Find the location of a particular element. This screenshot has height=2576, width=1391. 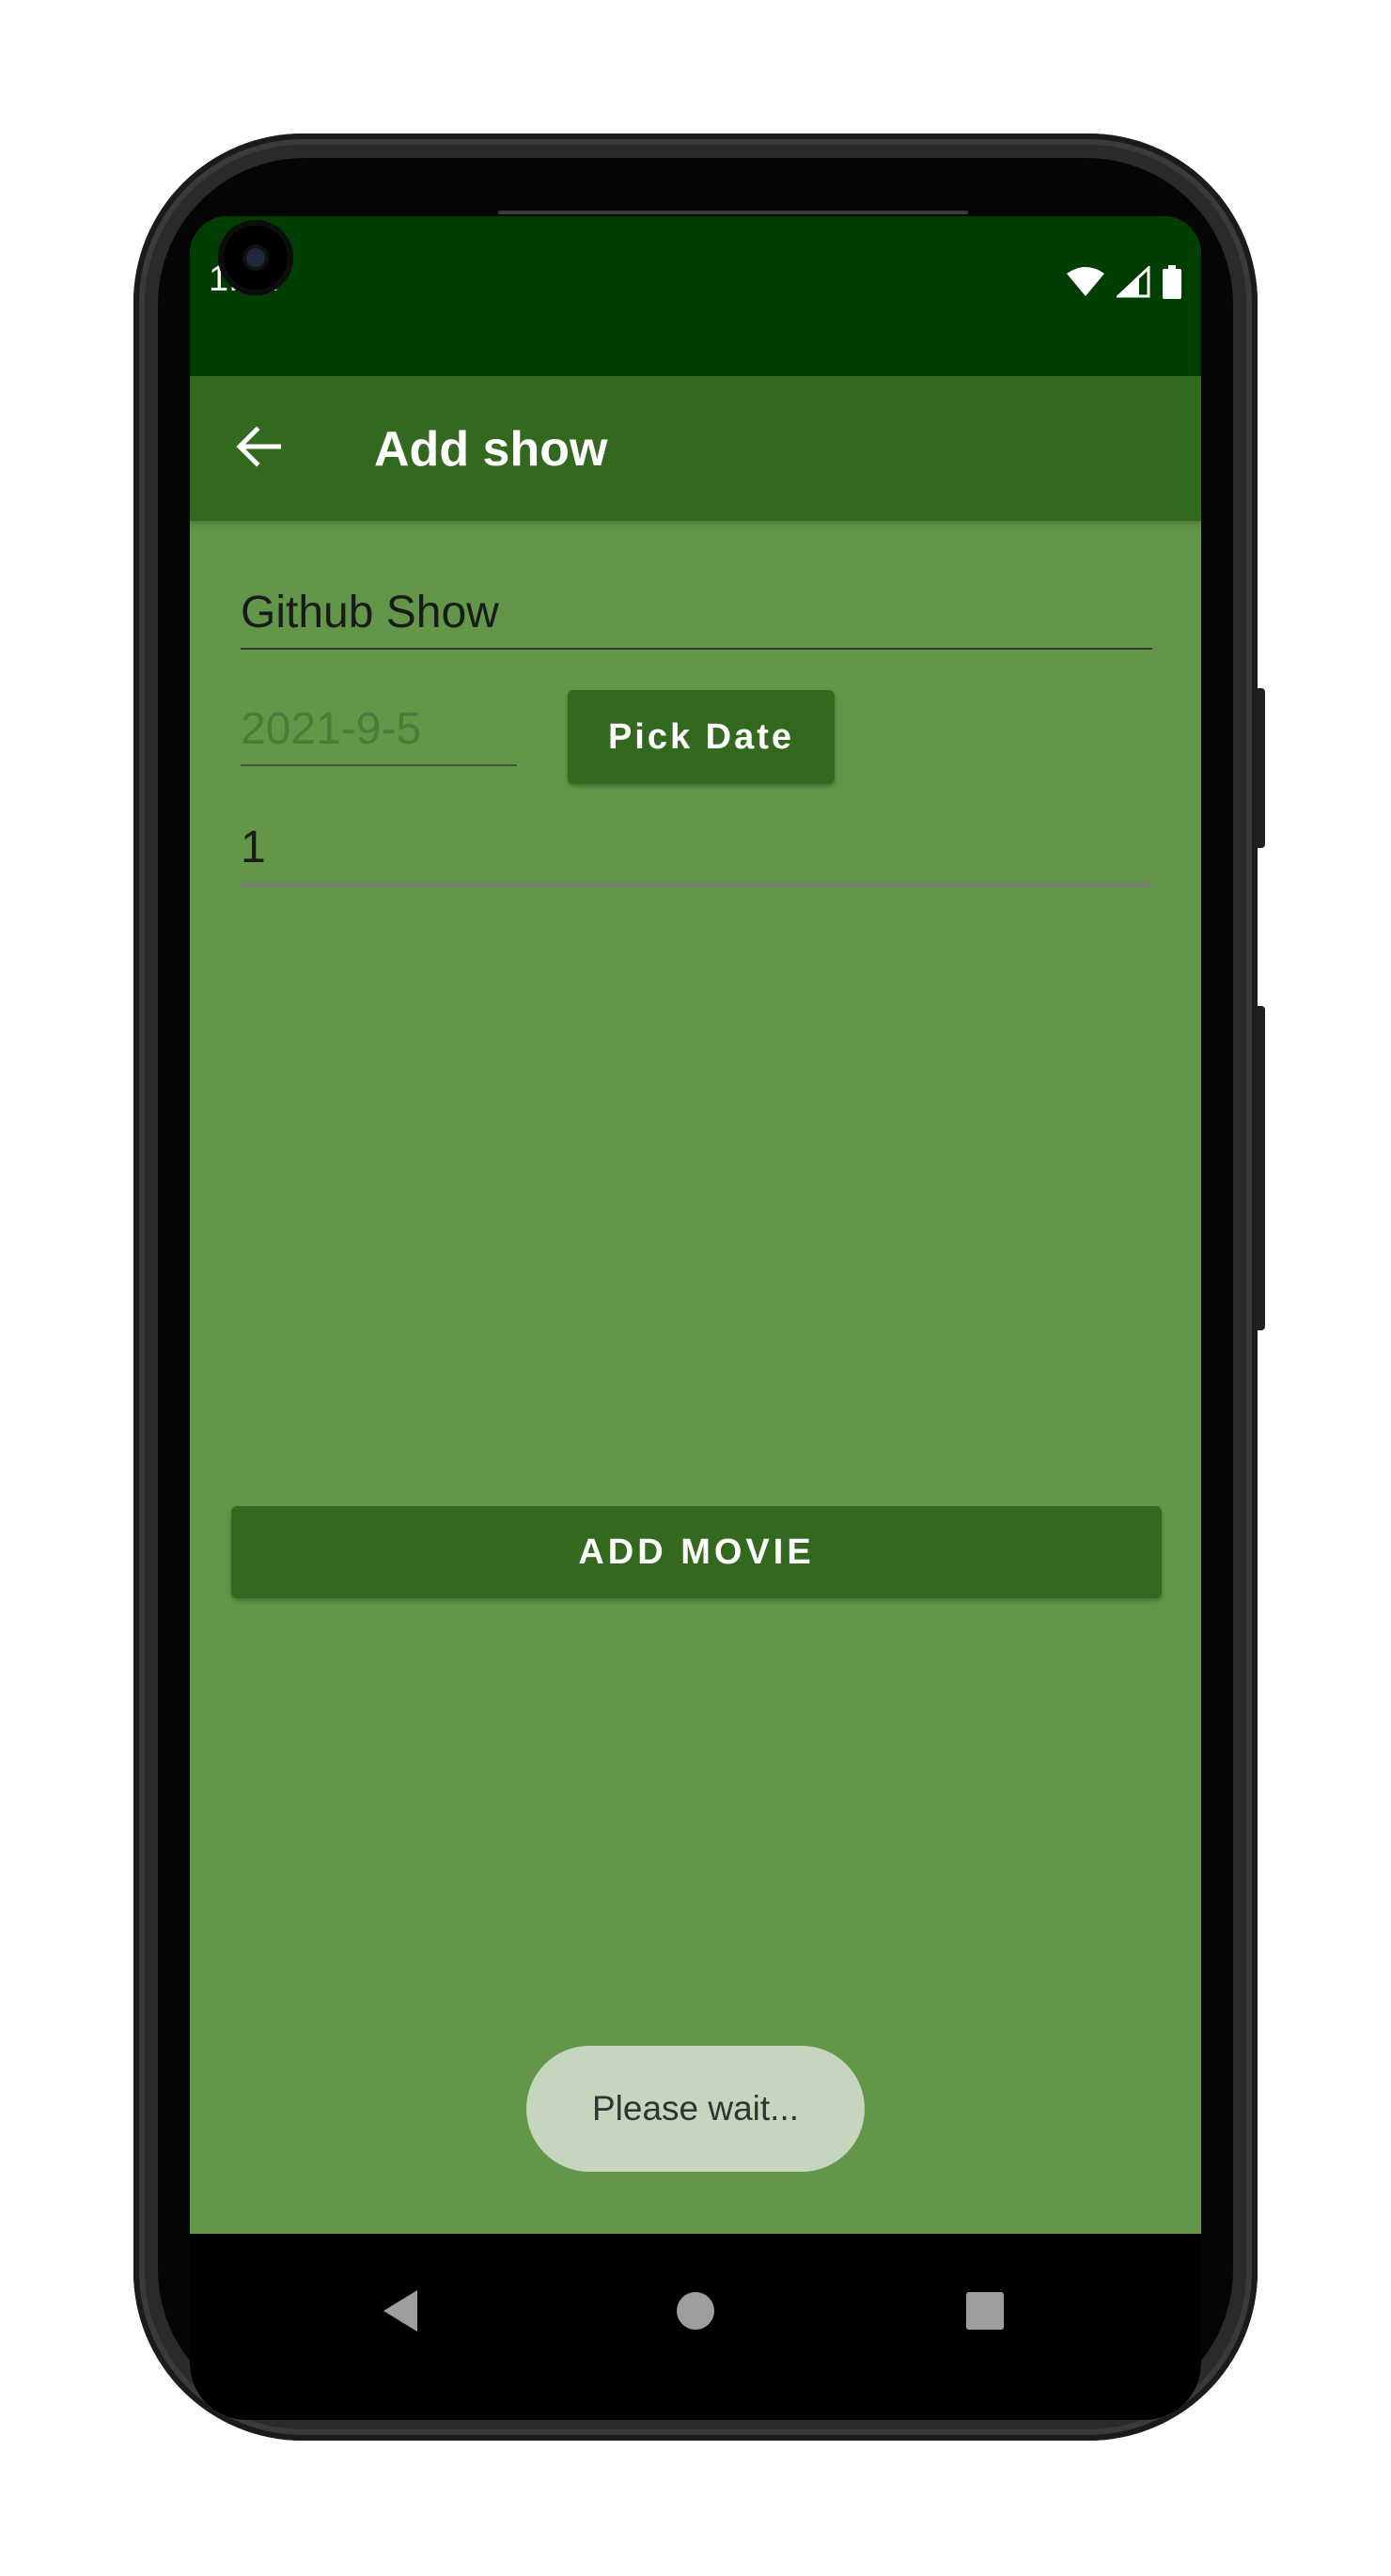

navigation-bar is located at coordinates (696, 2327).